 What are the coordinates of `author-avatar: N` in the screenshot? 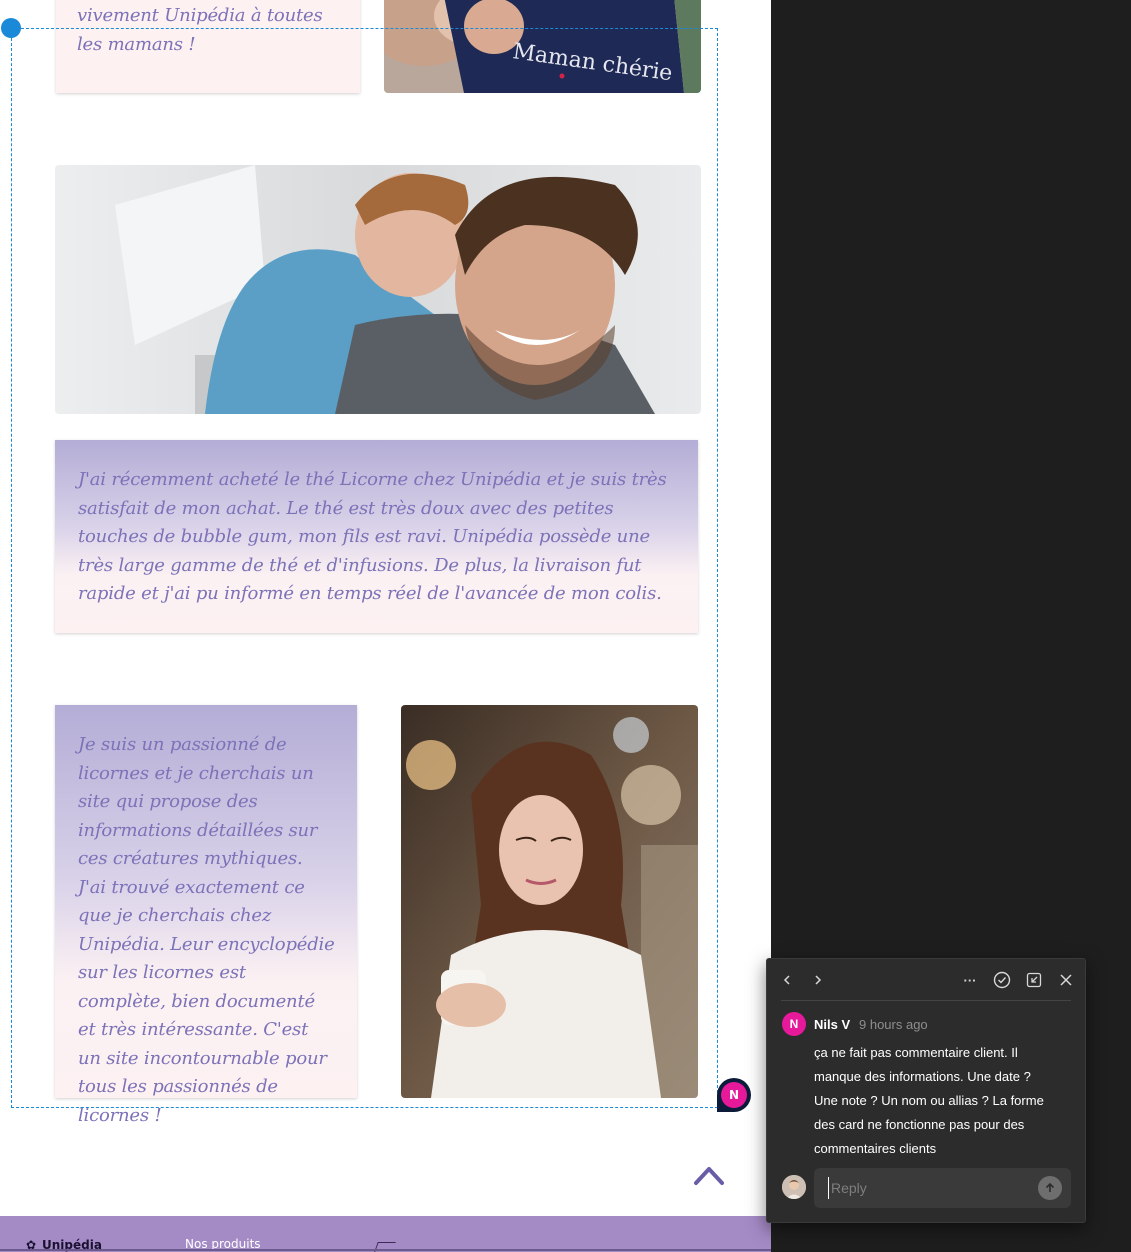 It's located at (794, 1024).